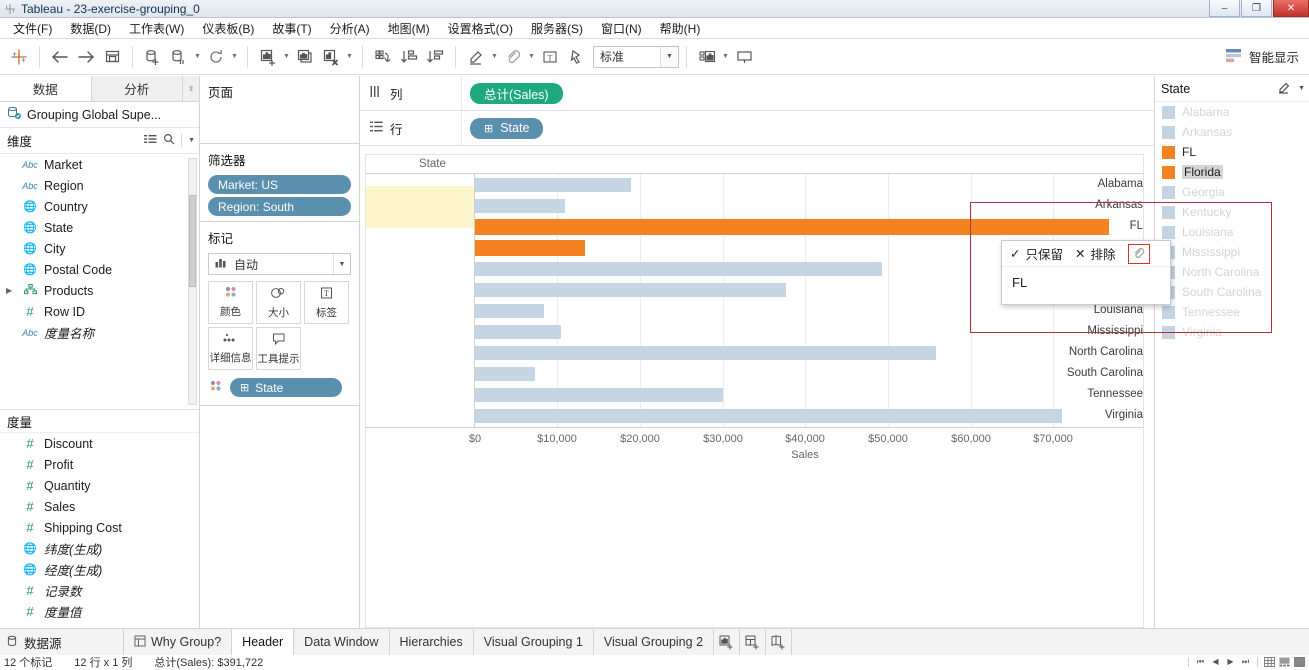 The width and height of the screenshot is (1309, 670). Describe the element at coordinates (99, 611) in the screenshot. I see `field-measure-values: # 度量值` at that location.